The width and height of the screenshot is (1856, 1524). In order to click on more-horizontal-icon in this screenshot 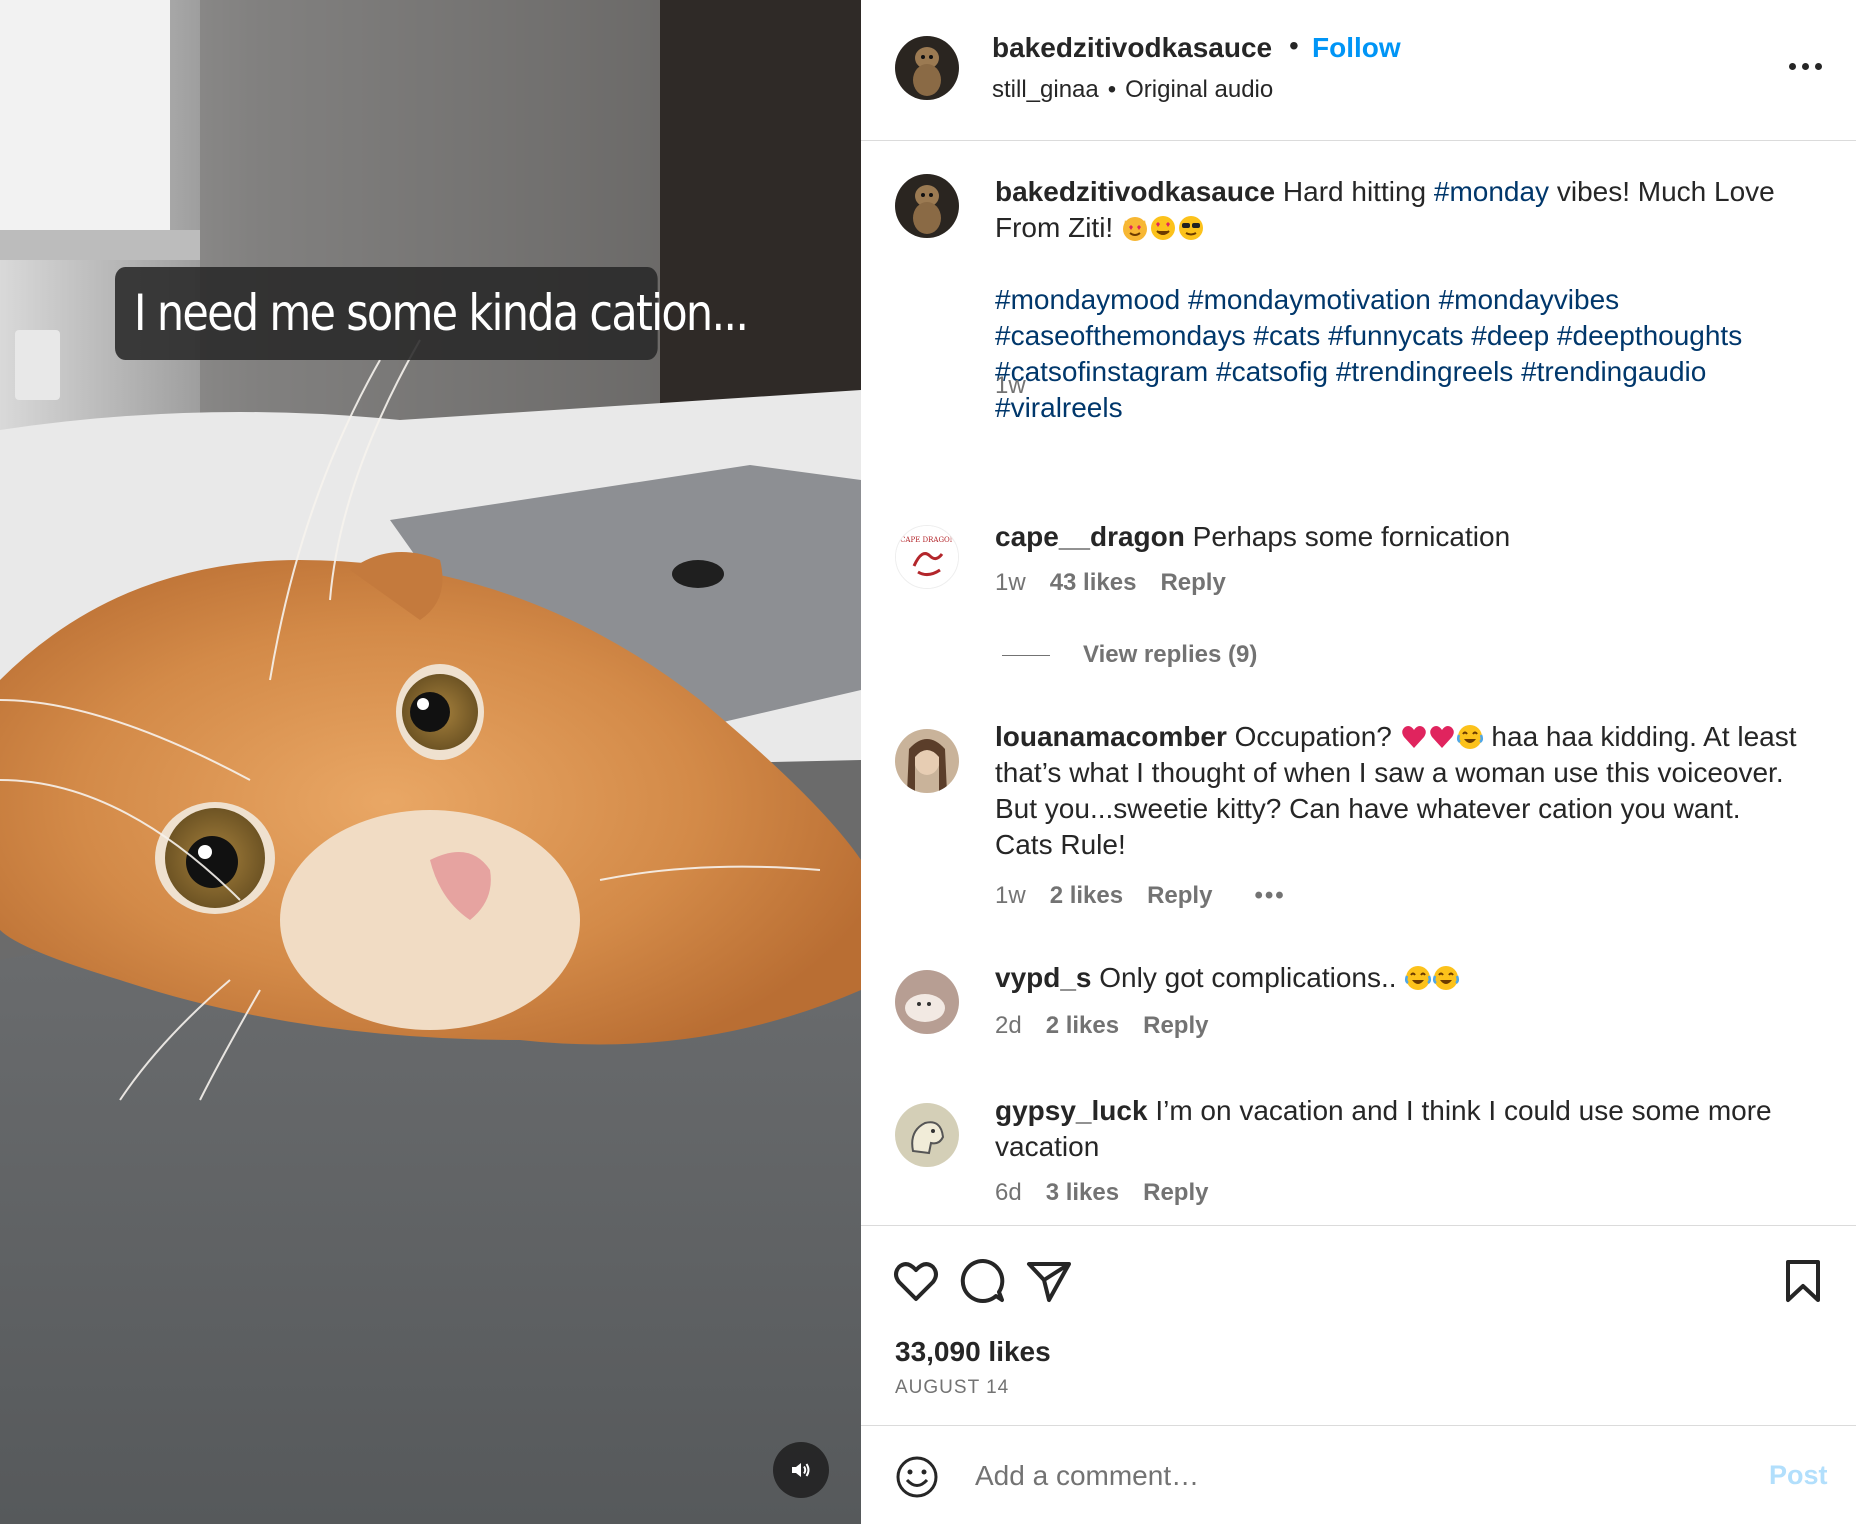, I will do `click(1792, 66)`.